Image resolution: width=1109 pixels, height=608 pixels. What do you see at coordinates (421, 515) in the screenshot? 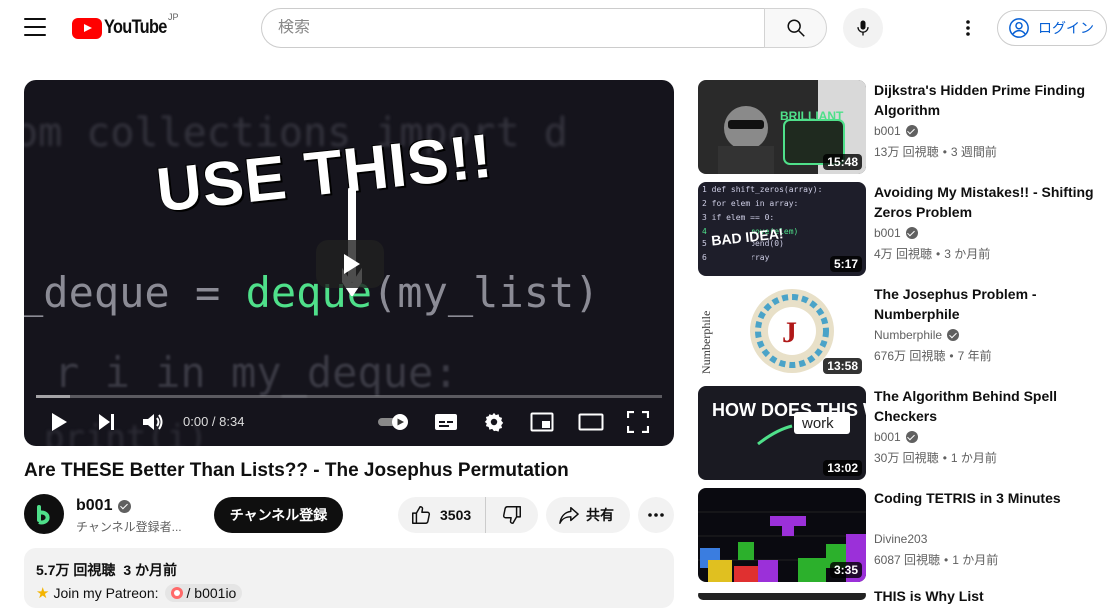
I see `thumbs-up-icon` at bounding box center [421, 515].